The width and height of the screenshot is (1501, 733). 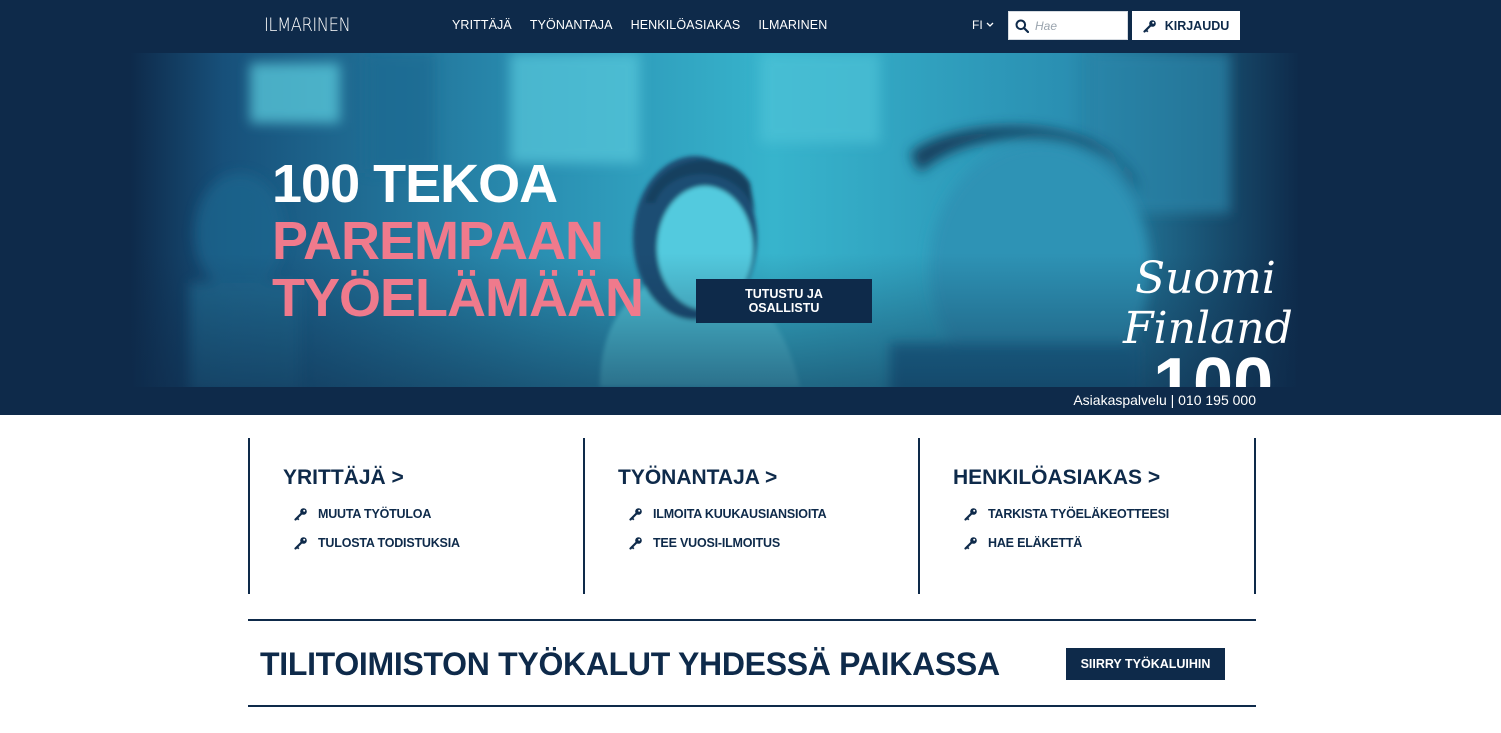 What do you see at coordinates (716, 543) in the screenshot?
I see `link-label: TEE VUOSI-ILMOITUS` at bounding box center [716, 543].